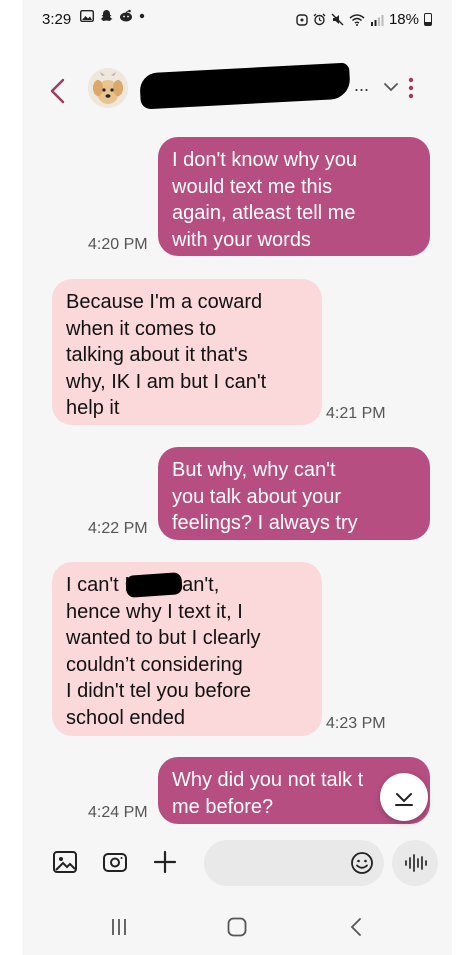 The height and width of the screenshot is (955, 474). What do you see at coordinates (403, 19) in the screenshot?
I see `battery-percent: 18%` at bounding box center [403, 19].